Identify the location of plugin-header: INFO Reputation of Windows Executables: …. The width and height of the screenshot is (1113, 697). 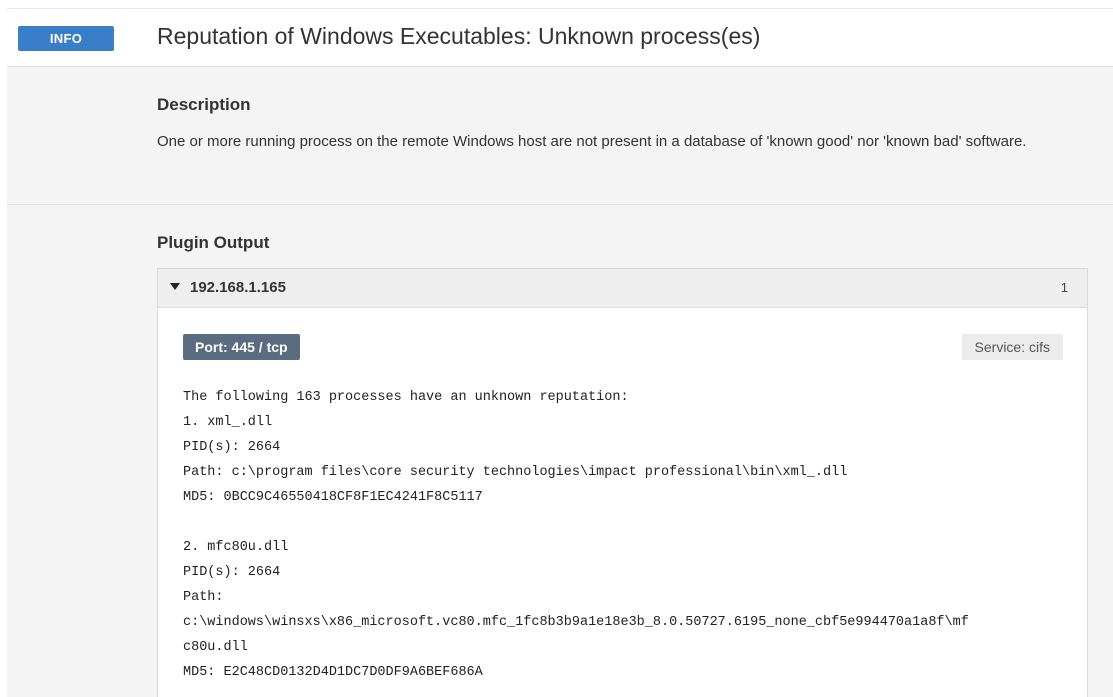
(560, 38).